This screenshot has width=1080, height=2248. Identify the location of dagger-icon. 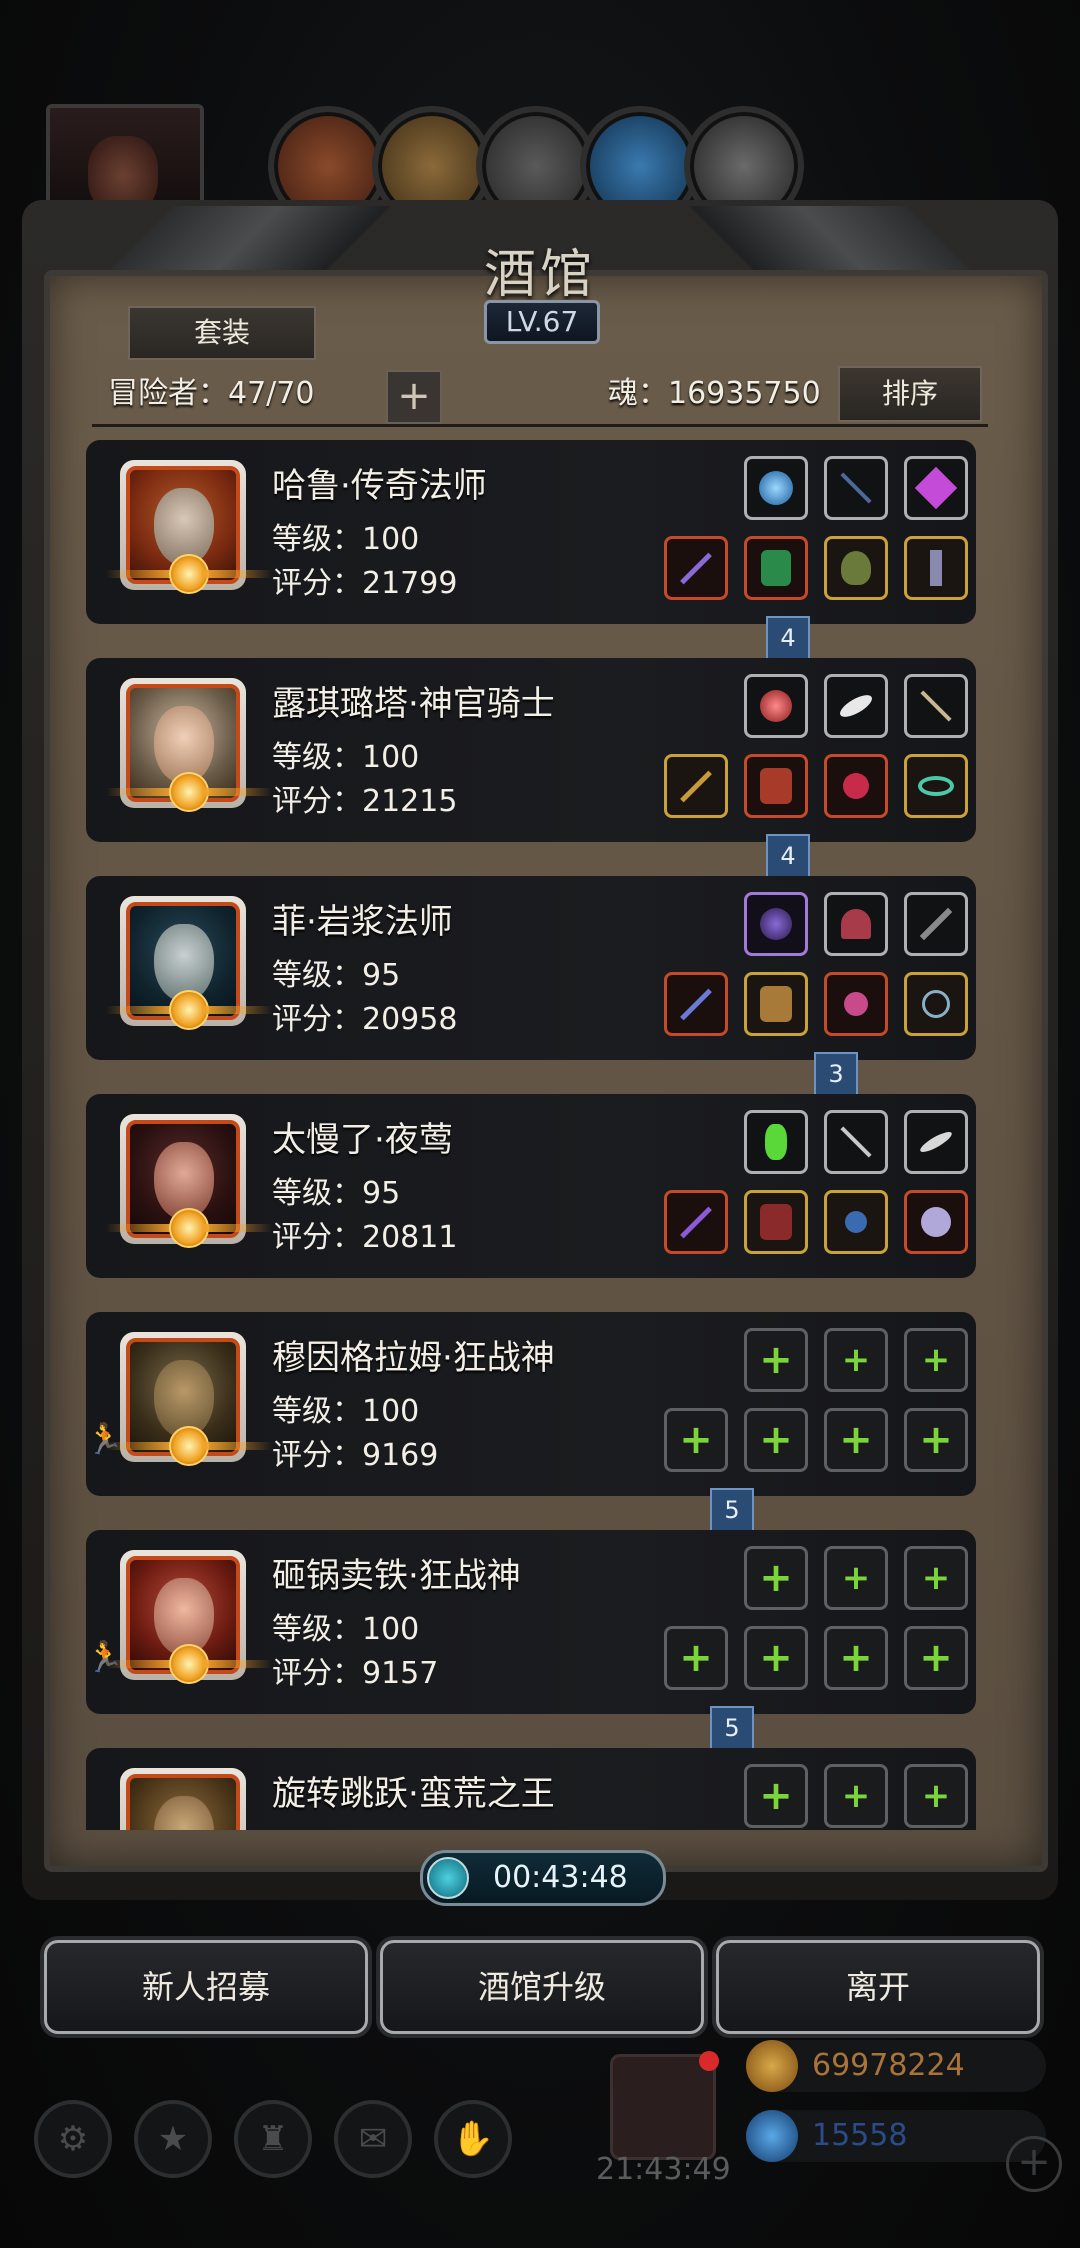
(936, 924).